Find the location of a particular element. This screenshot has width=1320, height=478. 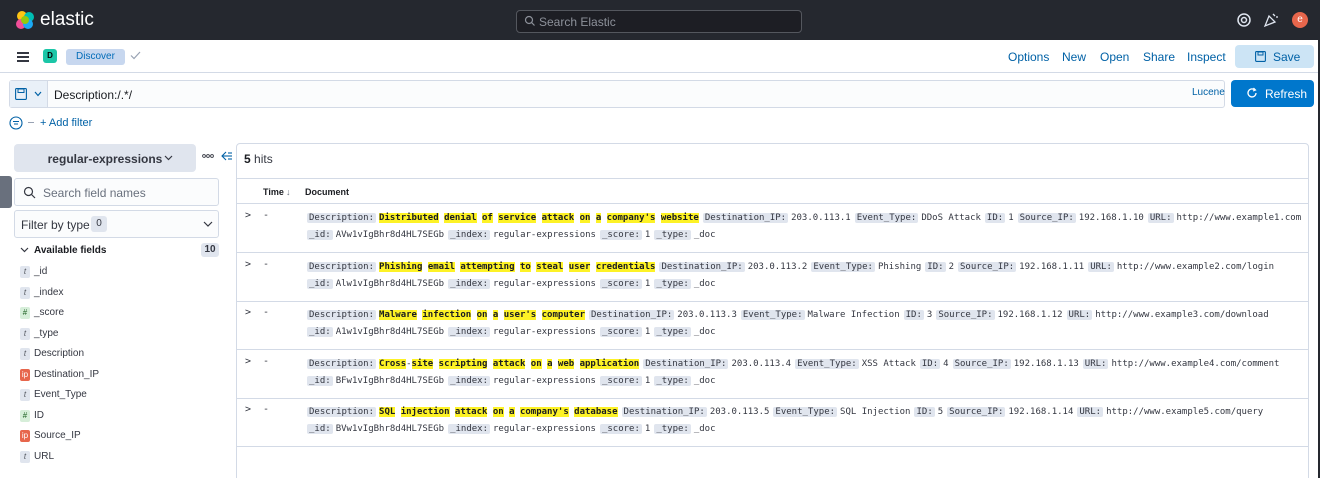

space-badge: D is located at coordinates (50, 56).